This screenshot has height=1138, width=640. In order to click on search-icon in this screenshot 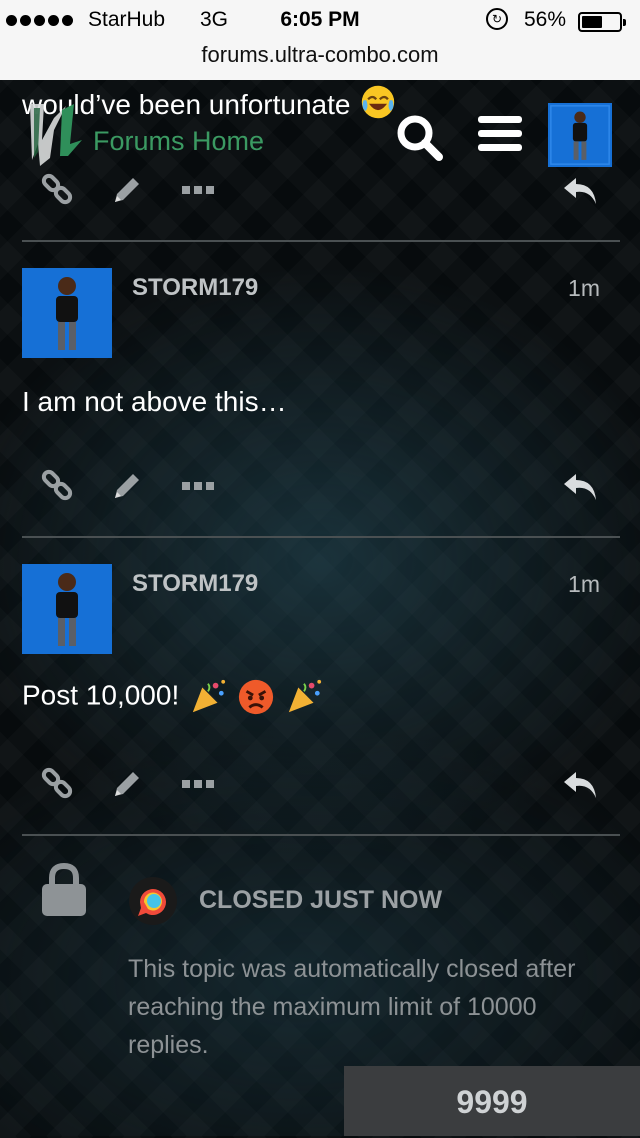, I will do `click(419, 137)`.